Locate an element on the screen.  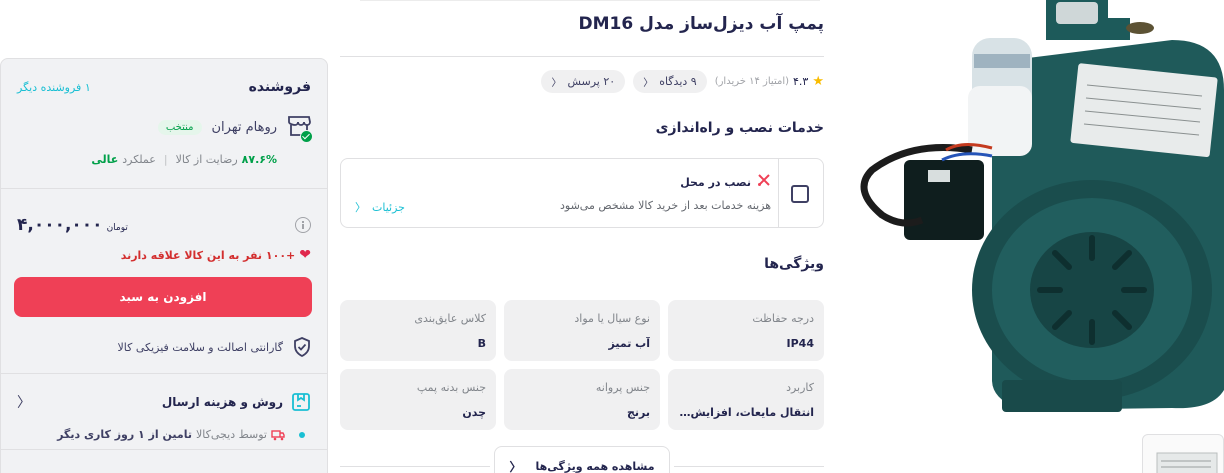
service-checkbox is located at coordinates (800, 194).